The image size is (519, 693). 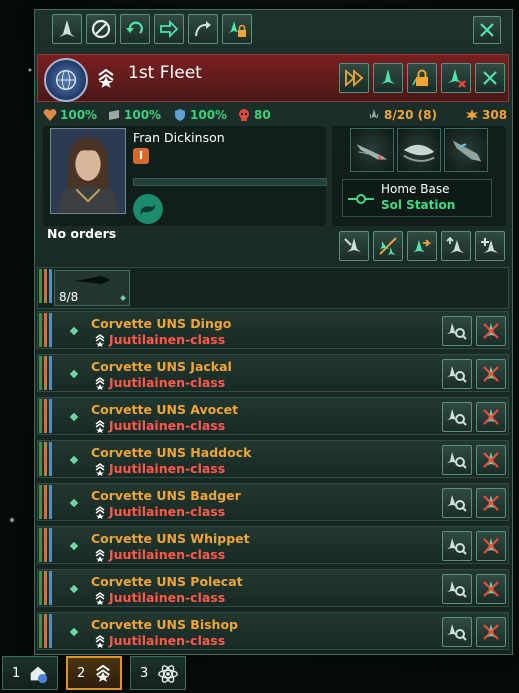 I want to click on leader-portrait, so click(x=88, y=171).